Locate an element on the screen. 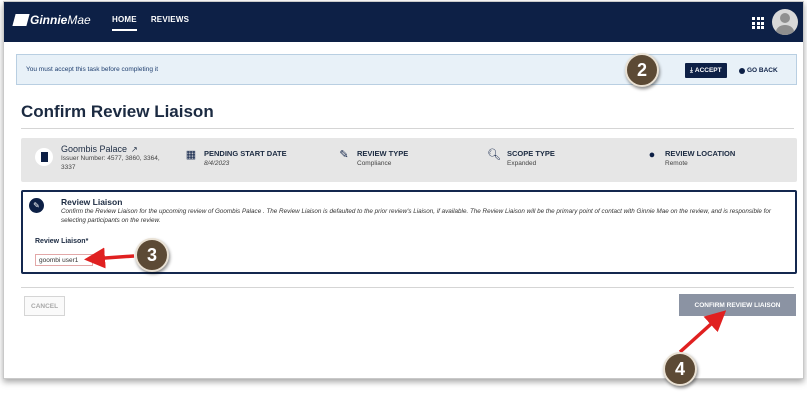 Image resolution: width=807 pixels, height=395 pixels. callout-3: 3 is located at coordinates (152, 255).